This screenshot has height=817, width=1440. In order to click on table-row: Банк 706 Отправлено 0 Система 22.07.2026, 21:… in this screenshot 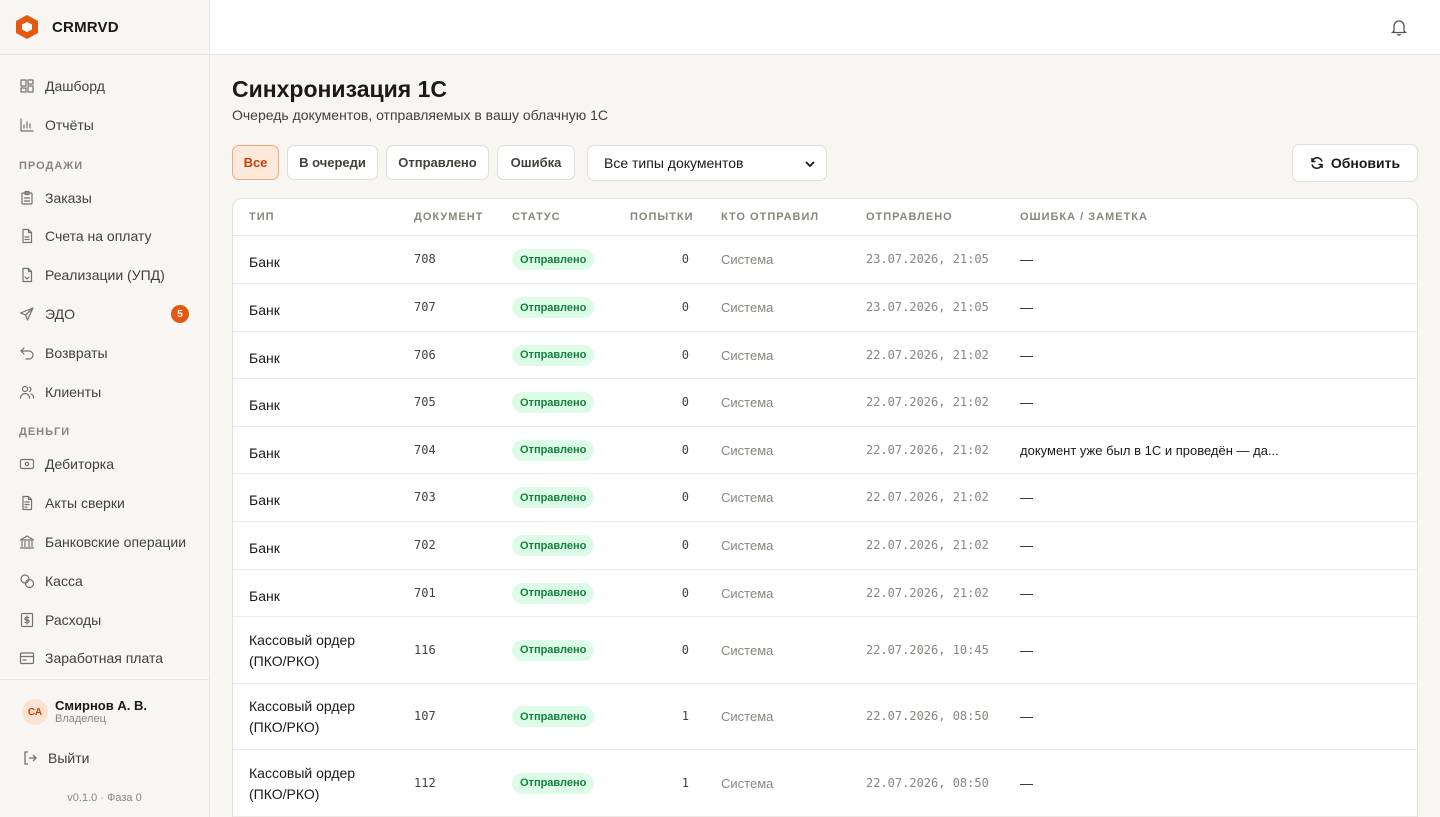, I will do `click(825, 355)`.